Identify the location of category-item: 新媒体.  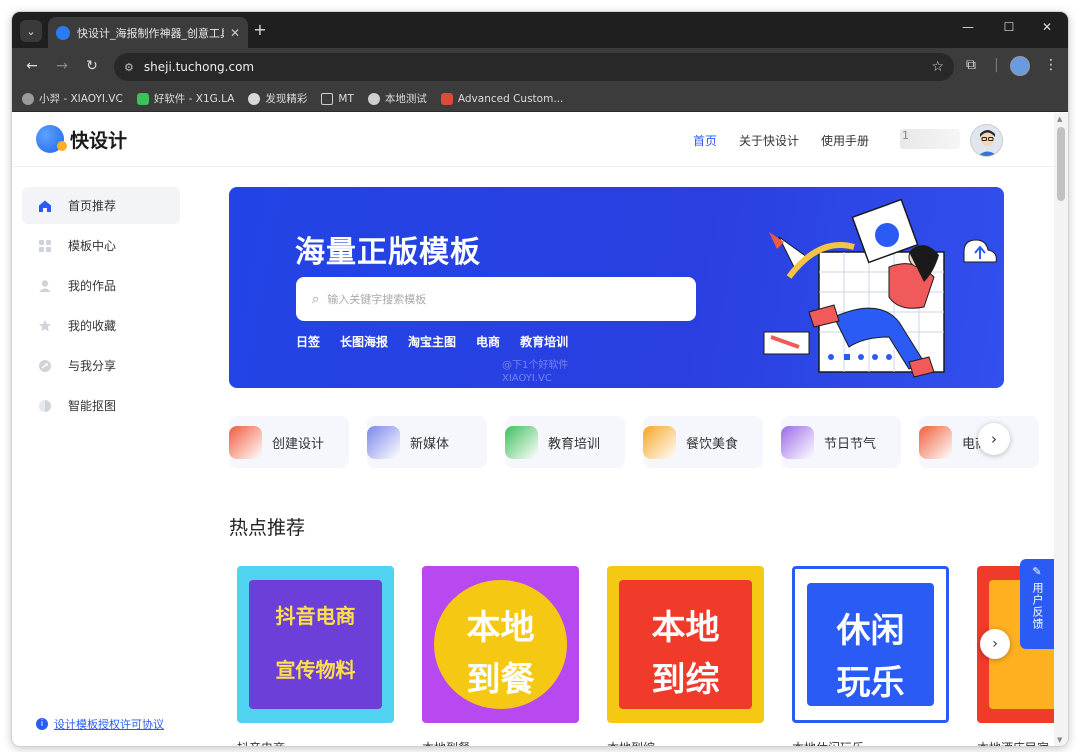
(427, 442).